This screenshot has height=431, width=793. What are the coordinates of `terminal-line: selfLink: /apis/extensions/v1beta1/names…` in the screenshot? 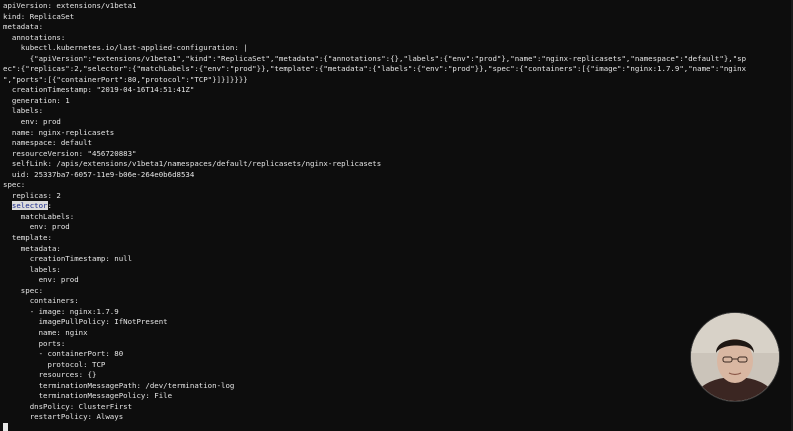 It's located at (192, 164).